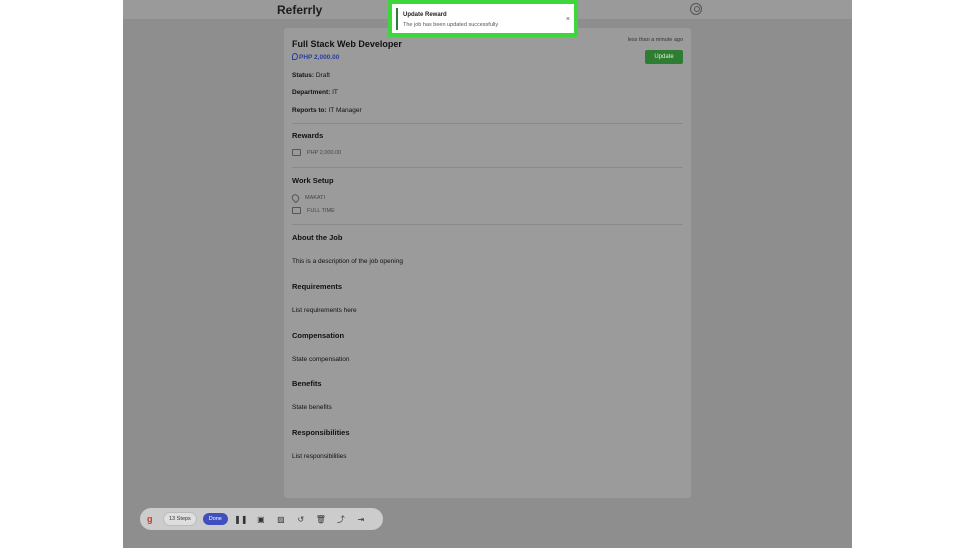 The width and height of the screenshot is (975, 548). I want to click on requirements-text: List requirements here, so click(324, 310).